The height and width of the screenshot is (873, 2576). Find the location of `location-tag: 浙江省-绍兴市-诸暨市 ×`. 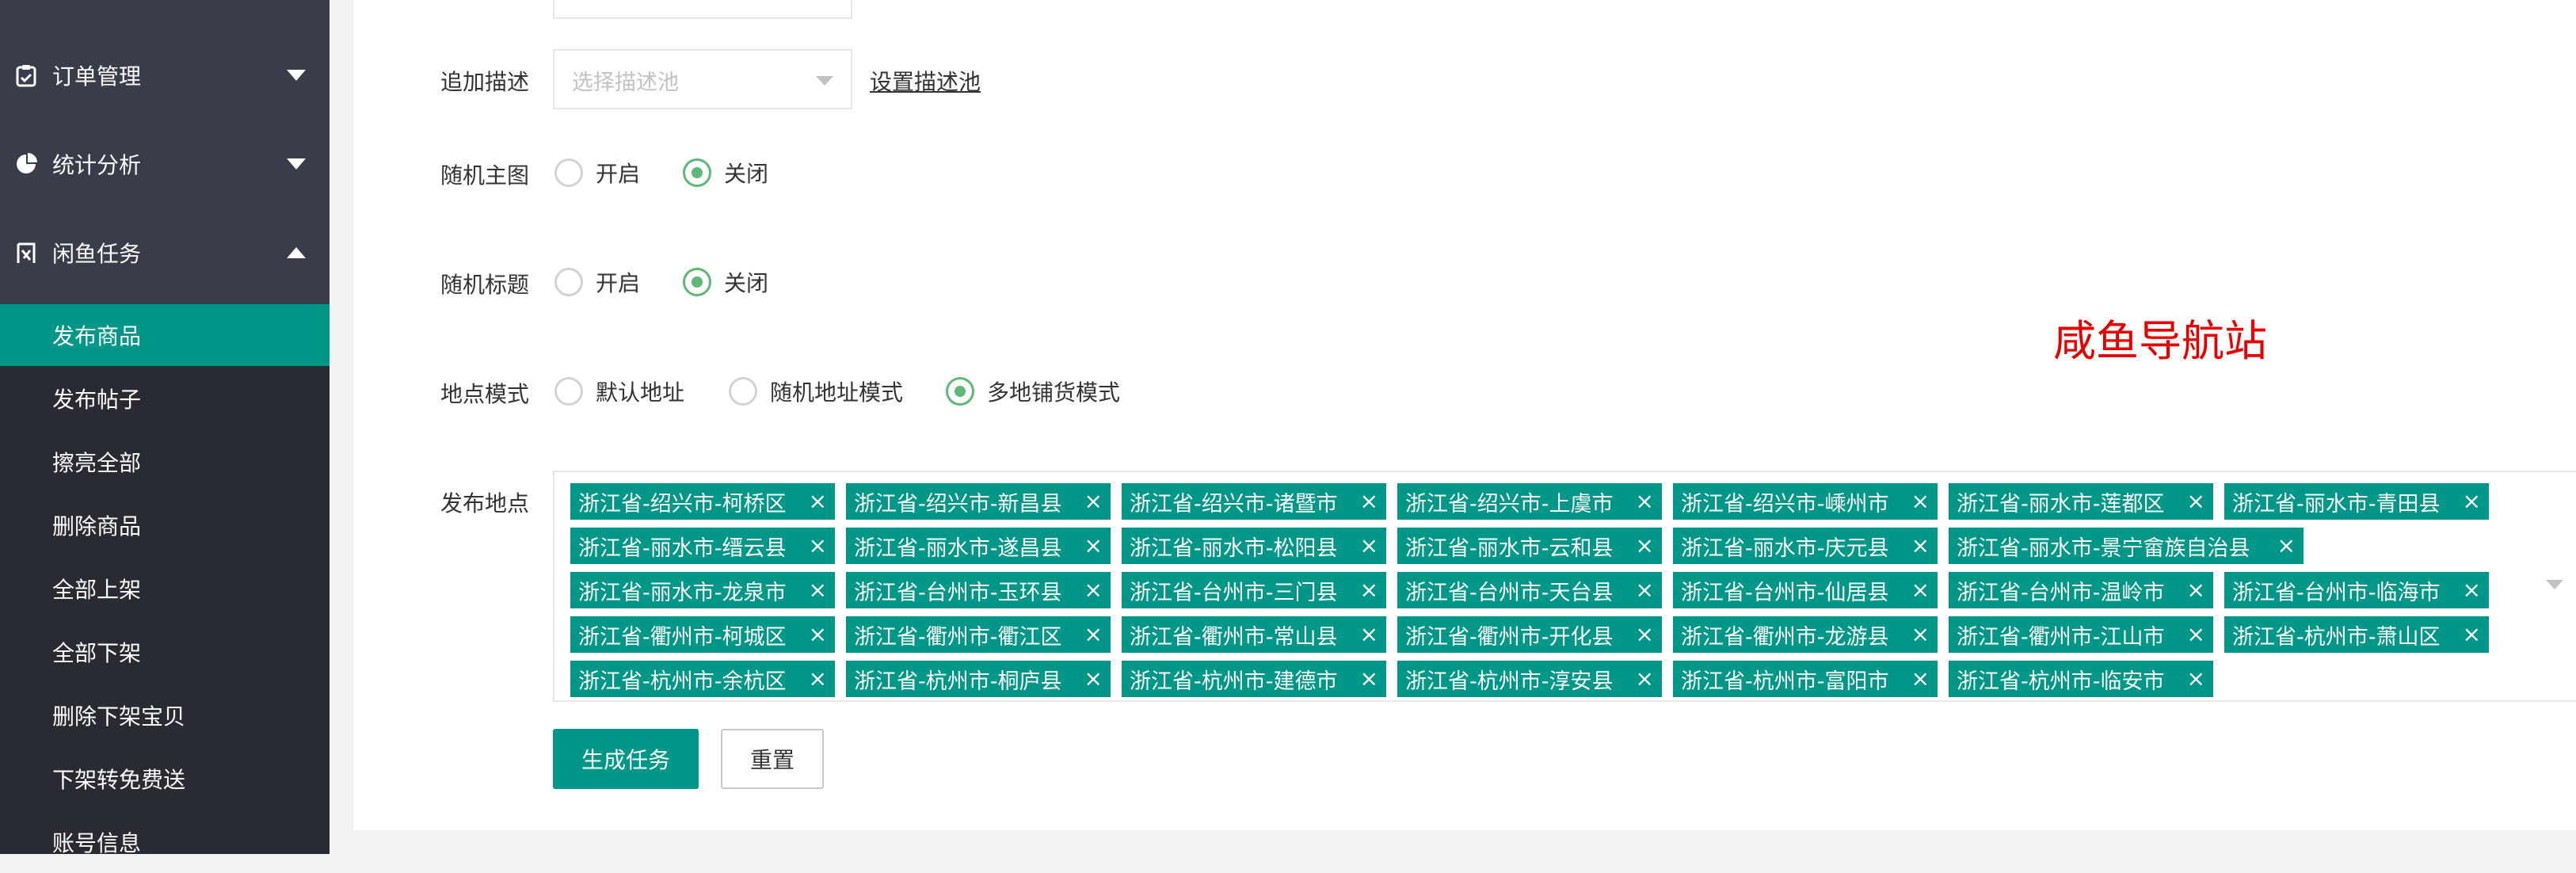

location-tag: 浙江省-绍兴市-诸暨市 × is located at coordinates (1254, 501).